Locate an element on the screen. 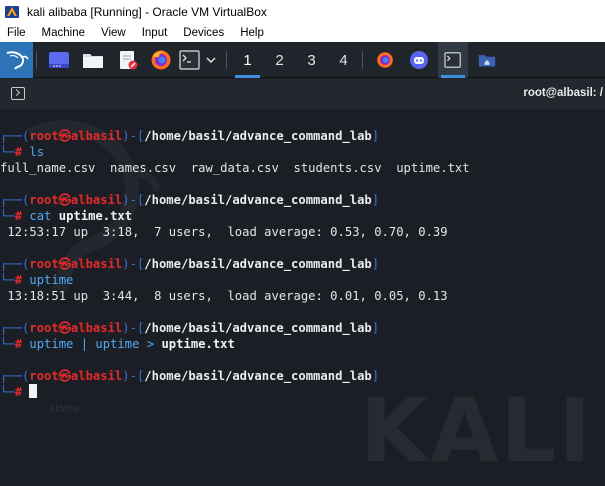 The image size is (605, 486). menu-input: Input is located at coordinates (155, 33).